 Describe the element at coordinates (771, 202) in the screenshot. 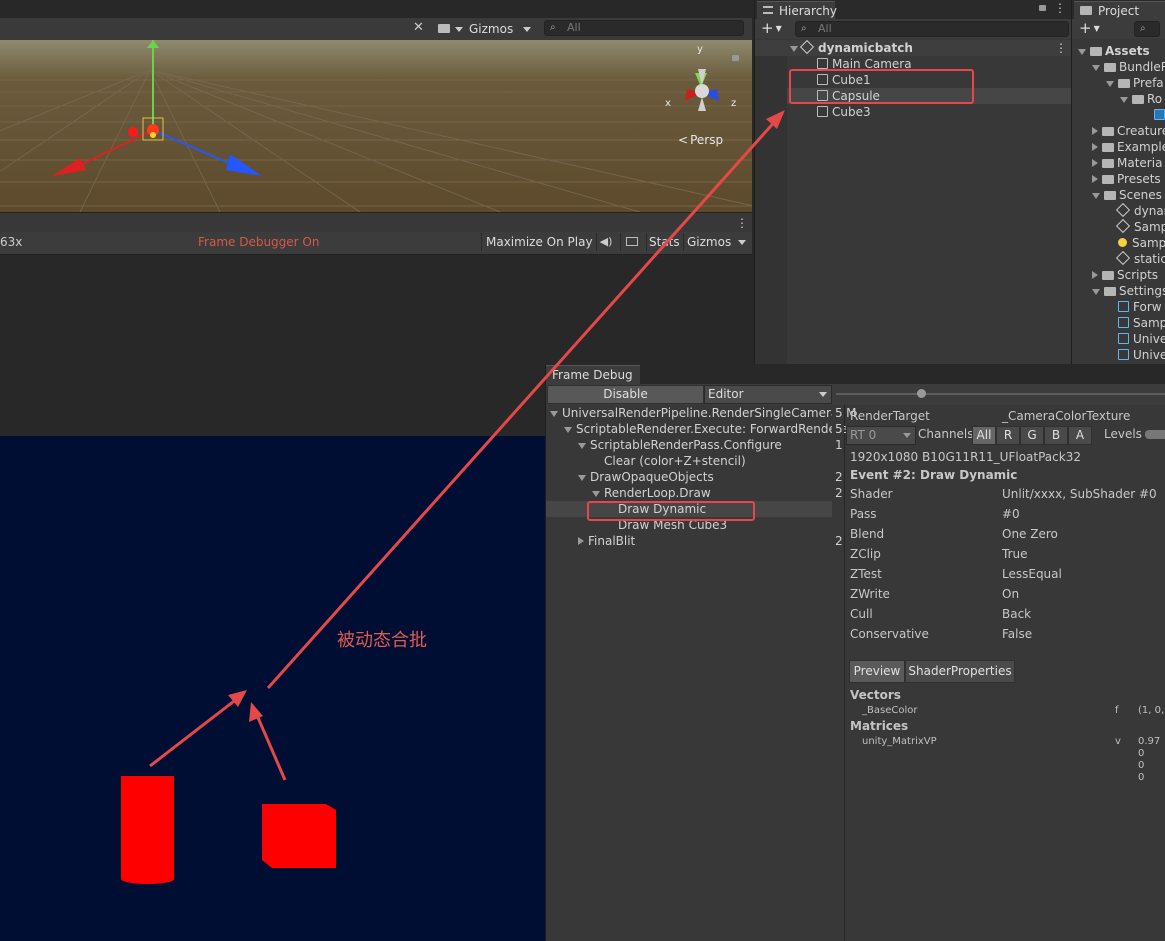

I see `hierarchy-gutter` at that location.